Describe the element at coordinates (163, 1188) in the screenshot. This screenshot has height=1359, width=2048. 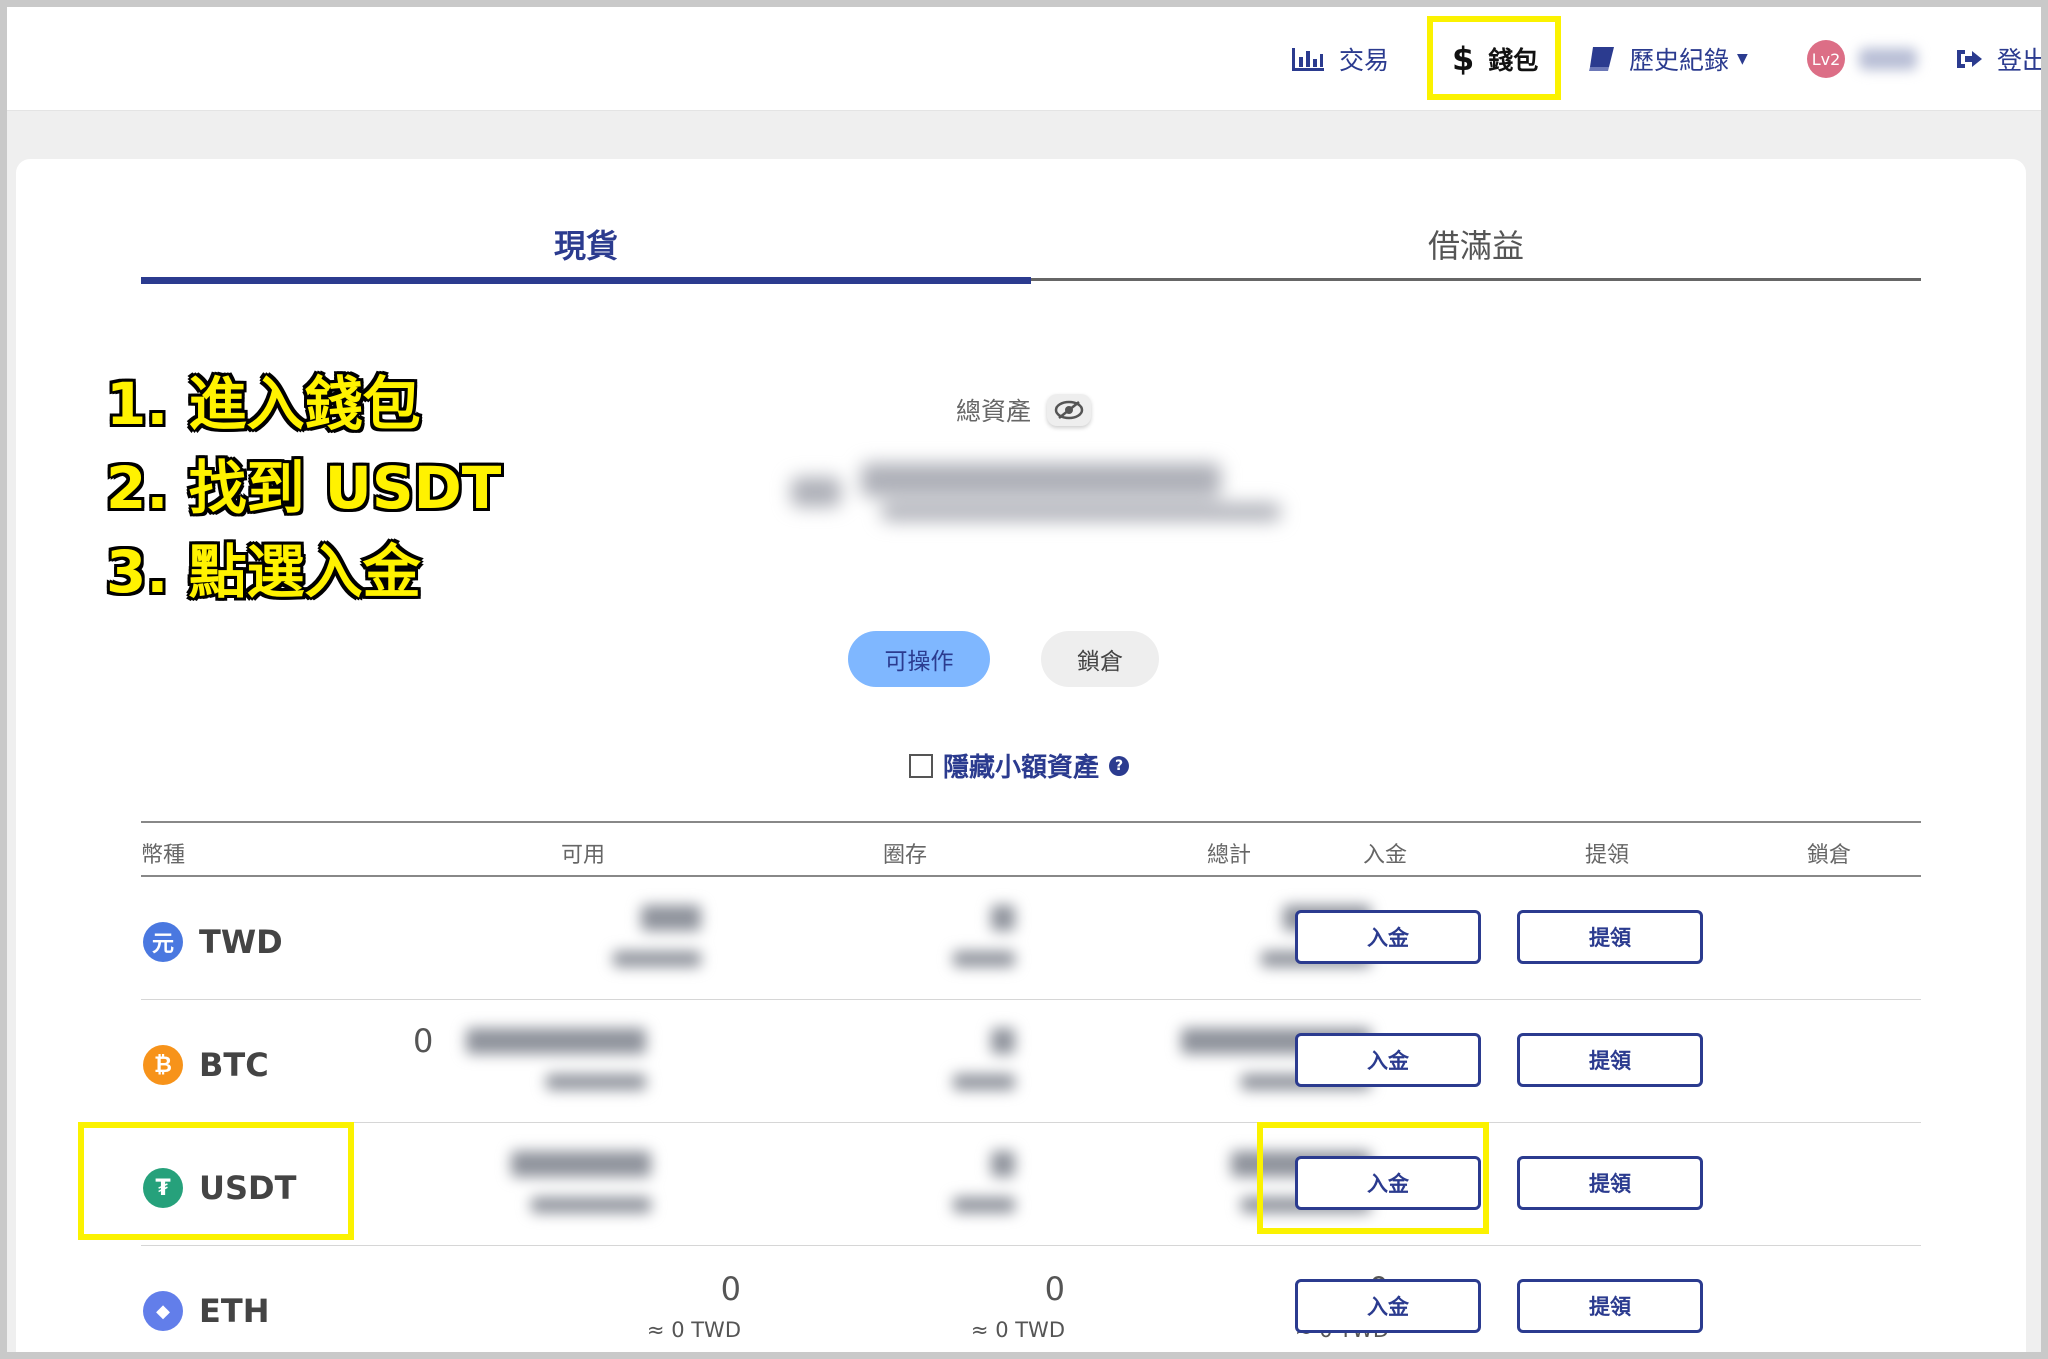
I see `usdt-coin-icon: ₮` at that location.